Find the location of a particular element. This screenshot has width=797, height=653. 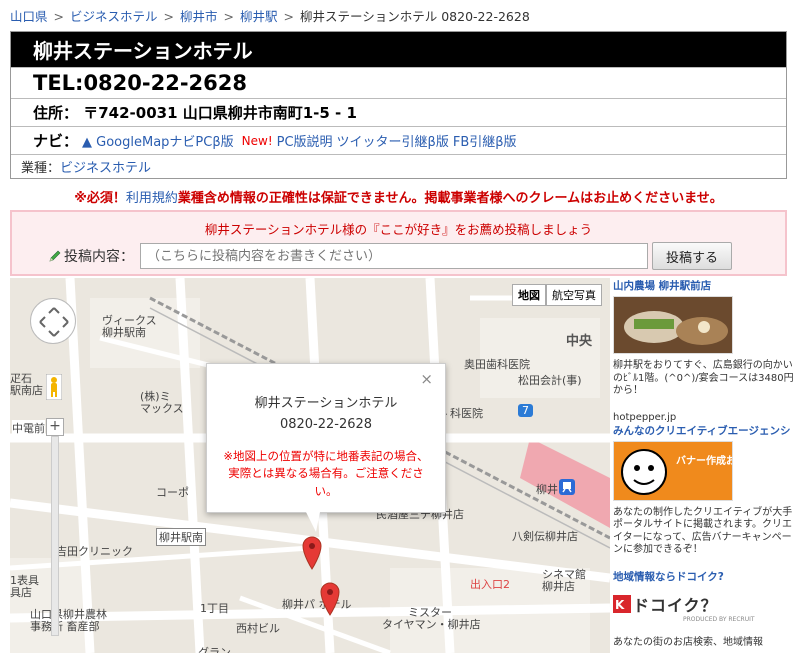

train-station-icon is located at coordinates (567, 487).